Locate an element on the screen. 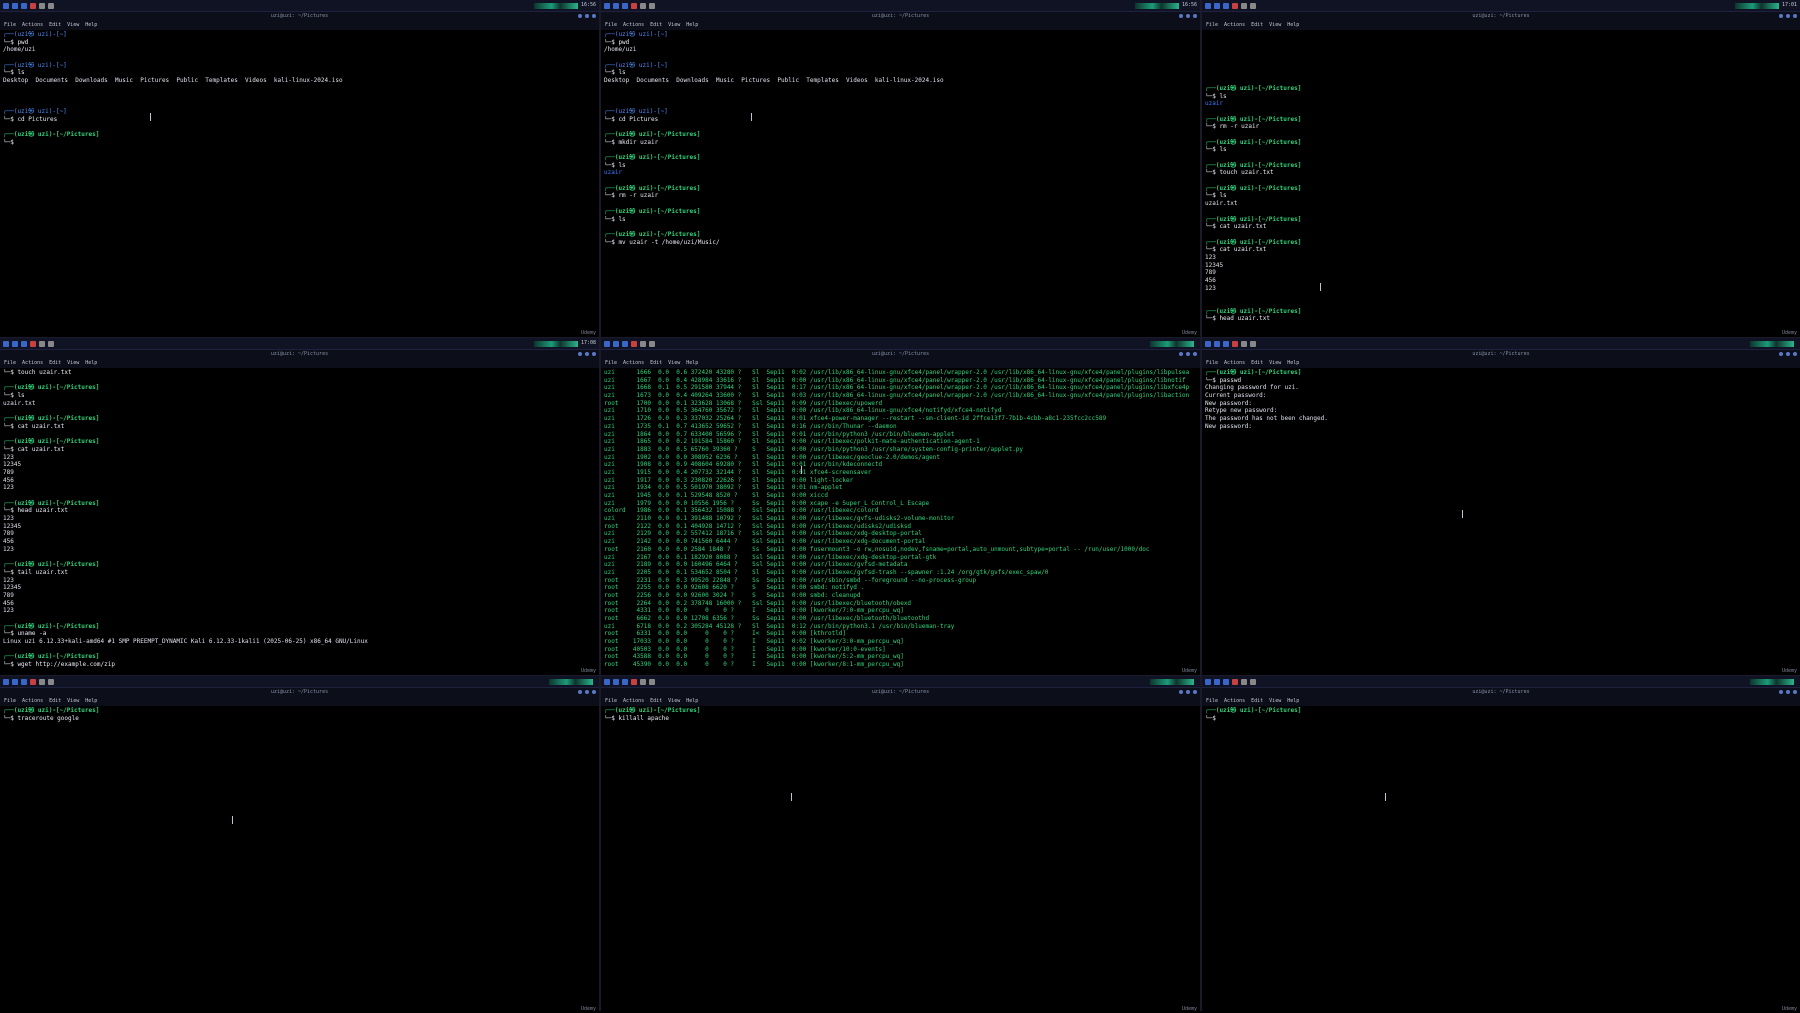  terminal-output: ┌──(uzi㉿ uzi)-[~/Pictures] └─$ is located at coordinates (1501, 855).